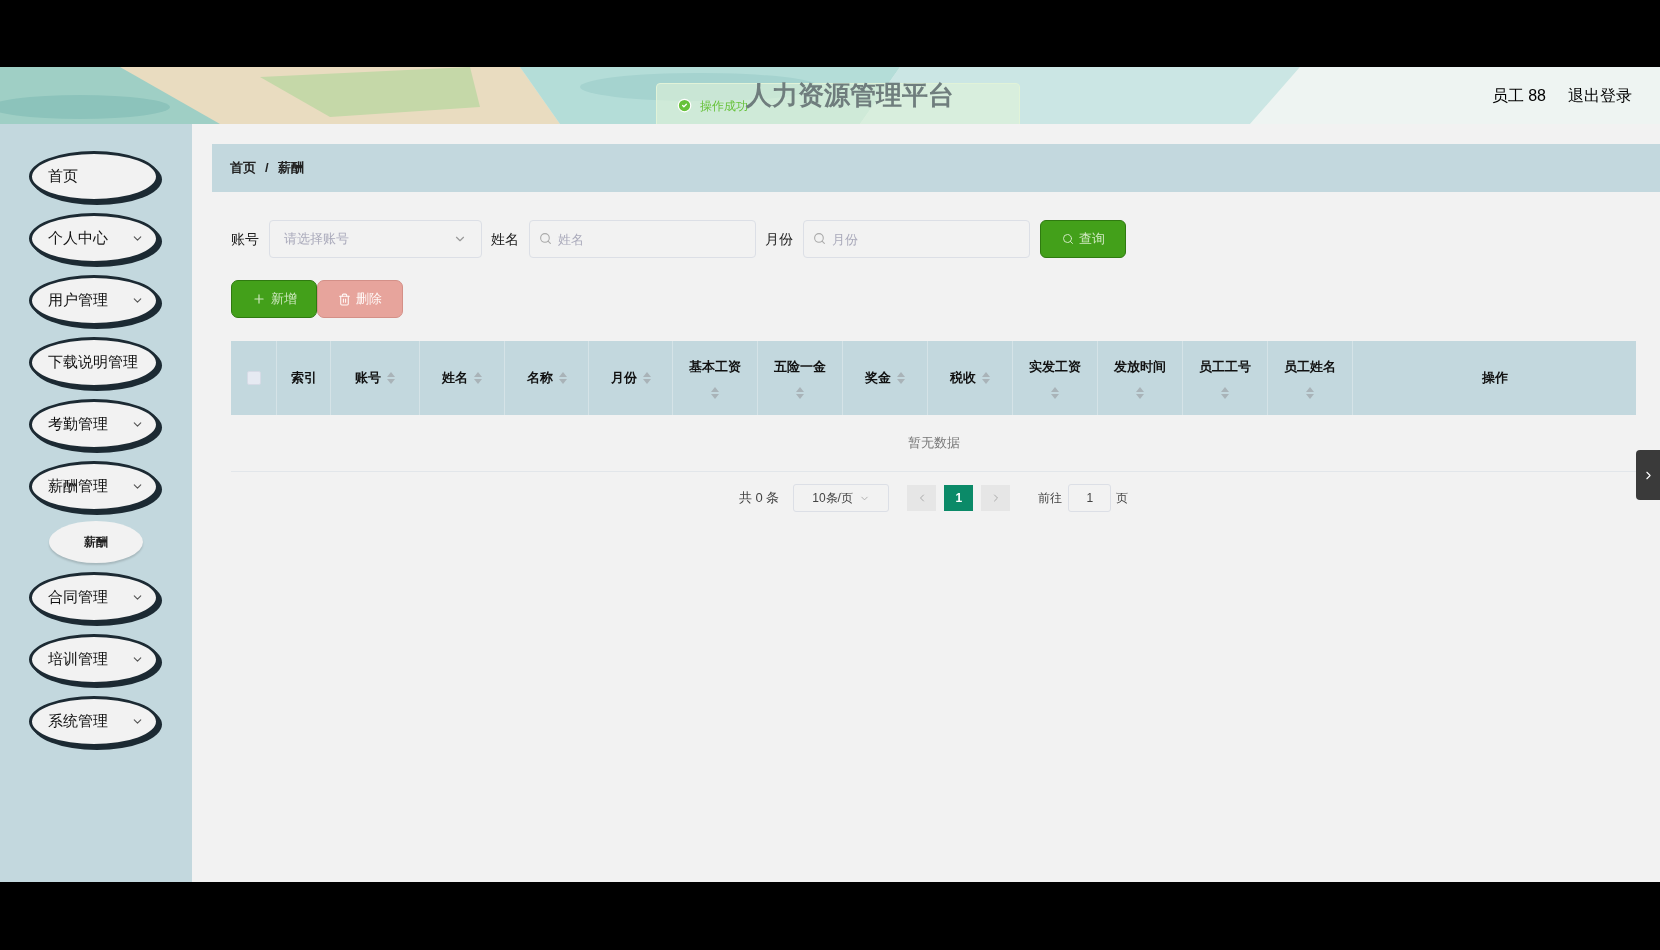 This screenshot has width=1660, height=950. What do you see at coordinates (1494, 378) in the screenshot?
I see `column-header: 操作` at bounding box center [1494, 378].